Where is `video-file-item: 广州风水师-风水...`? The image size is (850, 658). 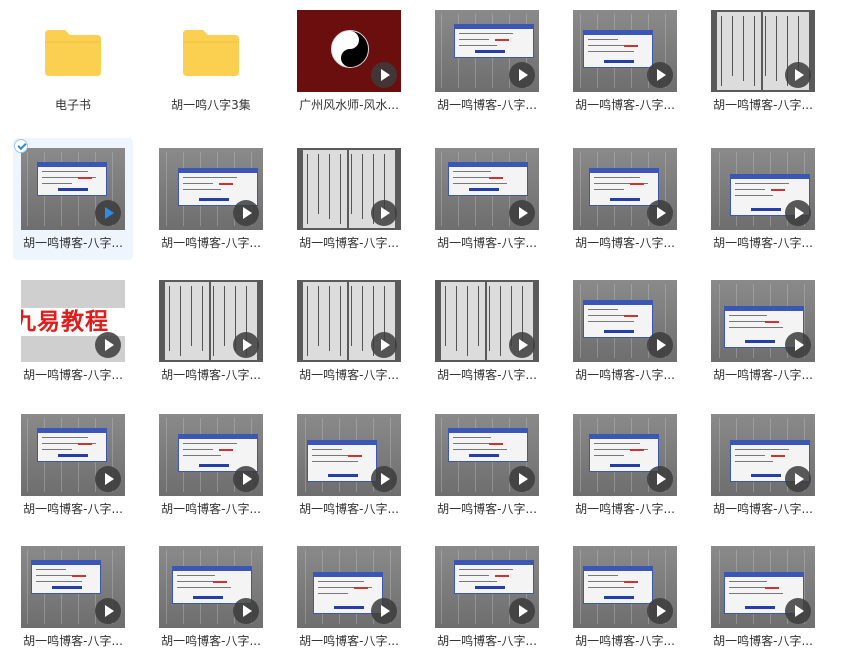 video-file-item: 广州风水师-风水... is located at coordinates (349, 61).